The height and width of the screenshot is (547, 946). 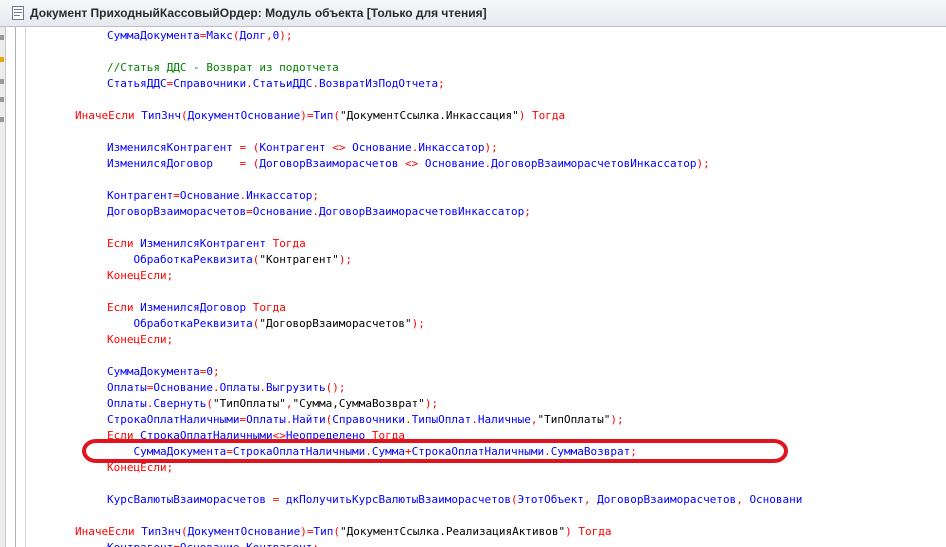 What do you see at coordinates (323, 115) in the screenshot?
I see `code-token: Тип` at bounding box center [323, 115].